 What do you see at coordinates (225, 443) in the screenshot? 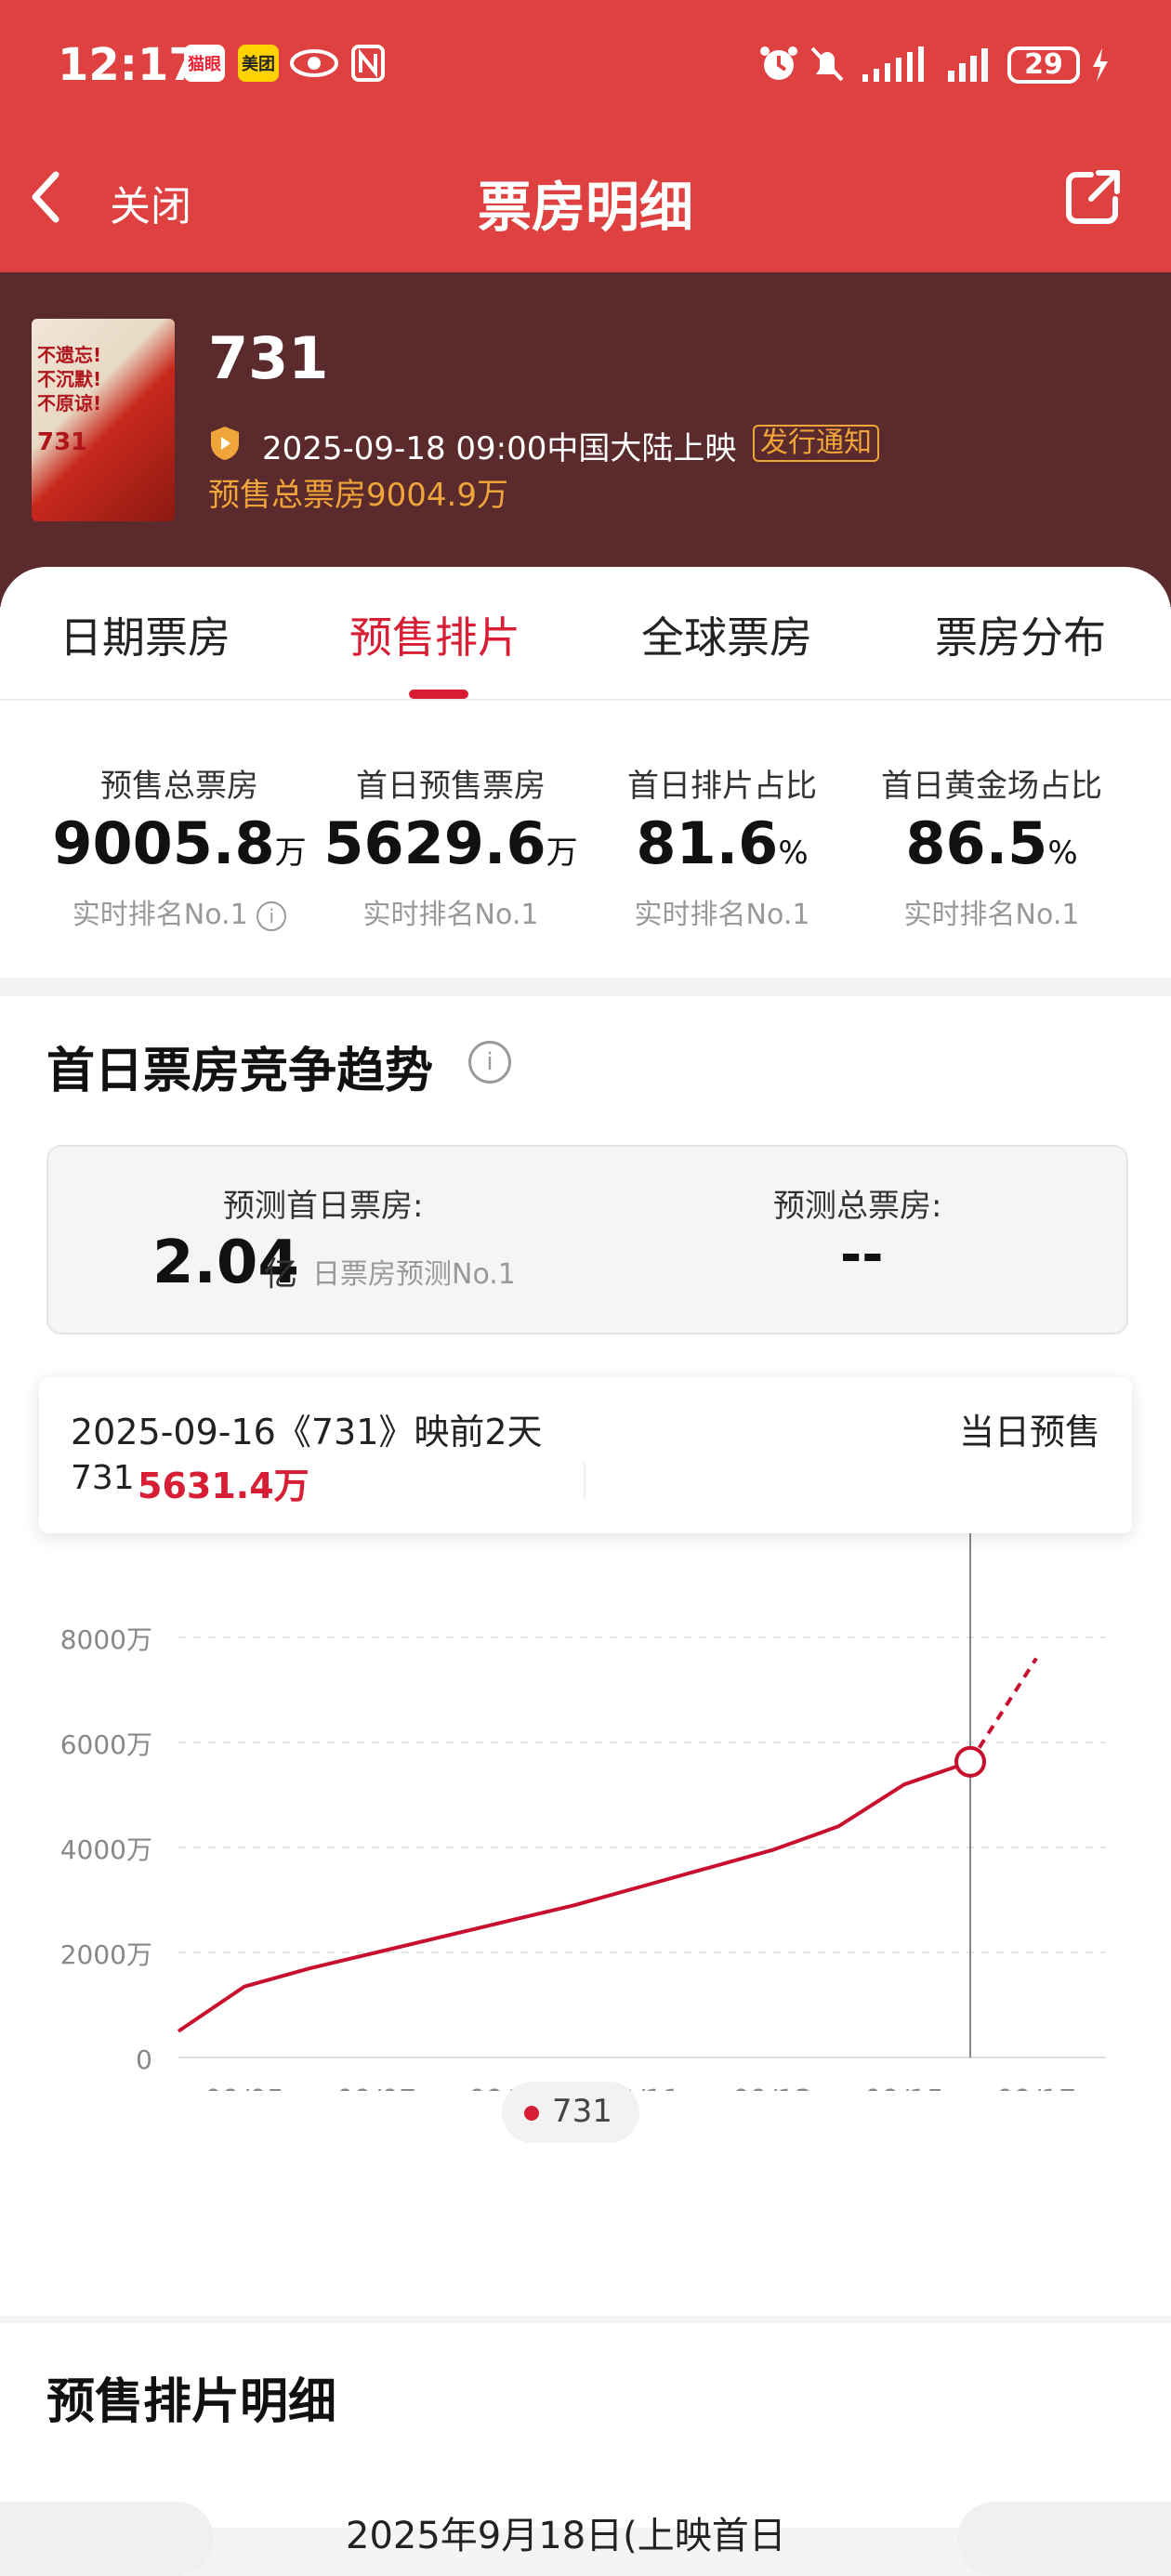
I see `shield-icon` at bounding box center [225, 443].